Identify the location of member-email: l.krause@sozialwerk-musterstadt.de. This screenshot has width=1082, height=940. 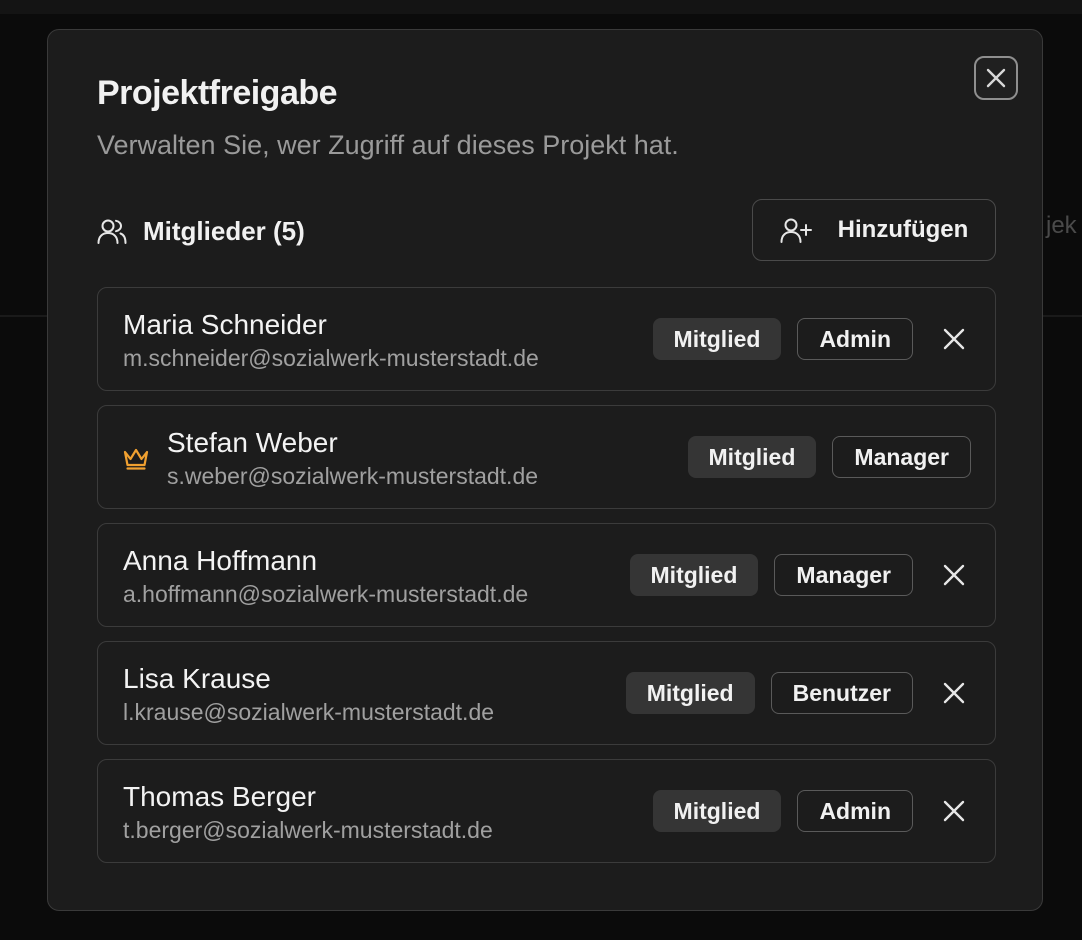
(309, 712).